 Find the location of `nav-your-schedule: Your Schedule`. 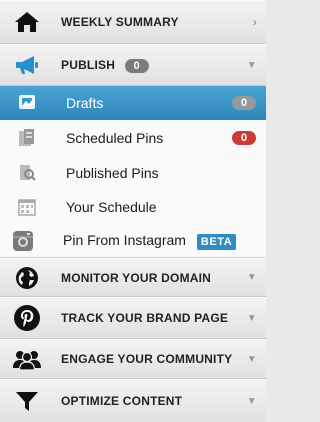

nav-your-schedule: Your Schedule is located at coordinates (133, 207).